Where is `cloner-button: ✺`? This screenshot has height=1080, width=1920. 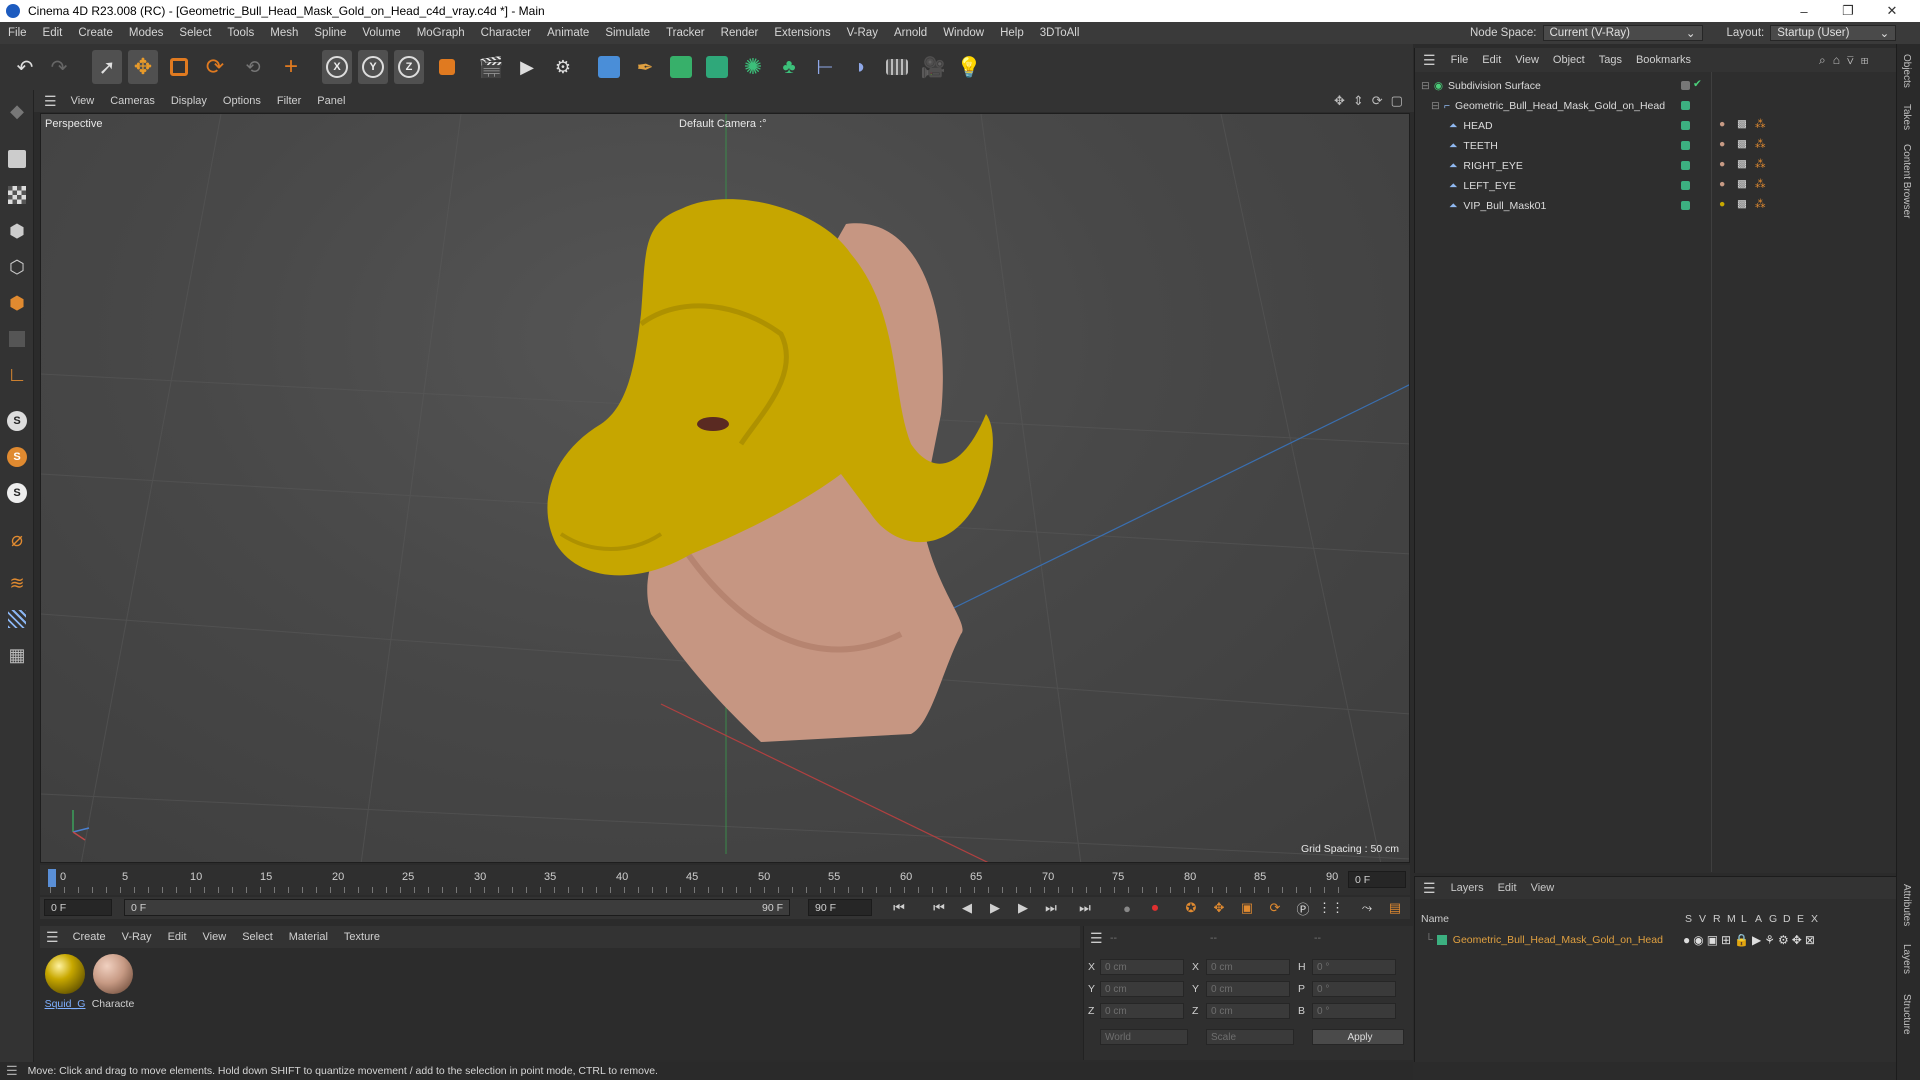
cloner-button: ✺ is located at coordinates (753, 67).